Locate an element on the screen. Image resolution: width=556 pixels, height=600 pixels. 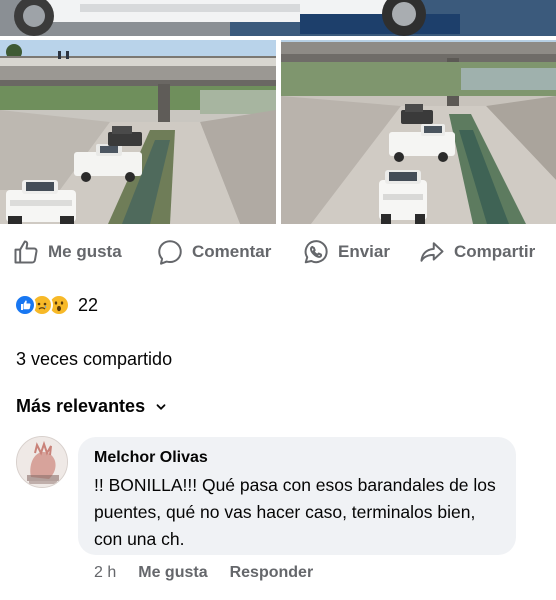
share-label: Compartir is located at coordinates (495, 251).